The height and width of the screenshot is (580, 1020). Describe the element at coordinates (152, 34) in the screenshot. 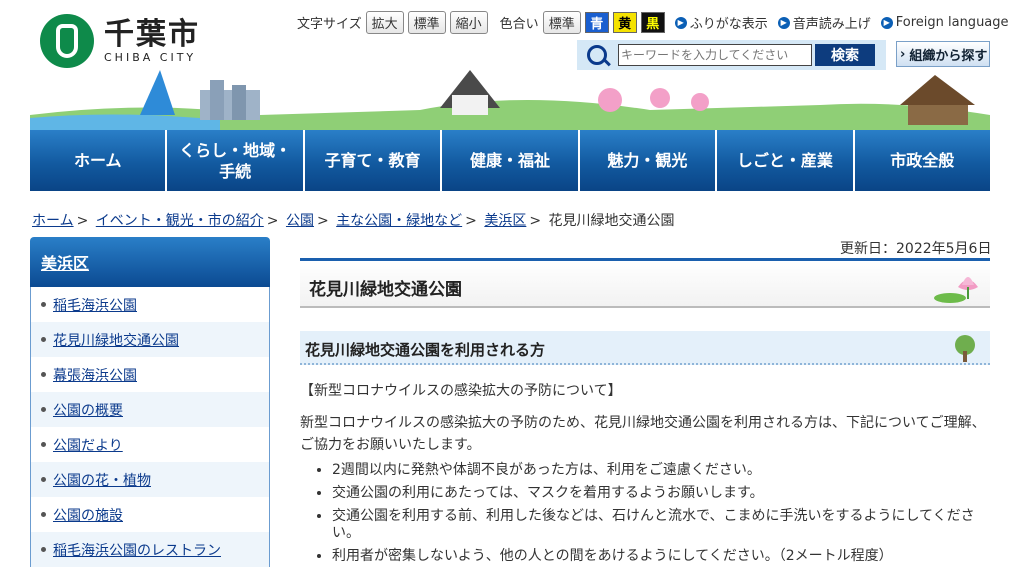

I see `logo-japanese: 千葉市` at that location.